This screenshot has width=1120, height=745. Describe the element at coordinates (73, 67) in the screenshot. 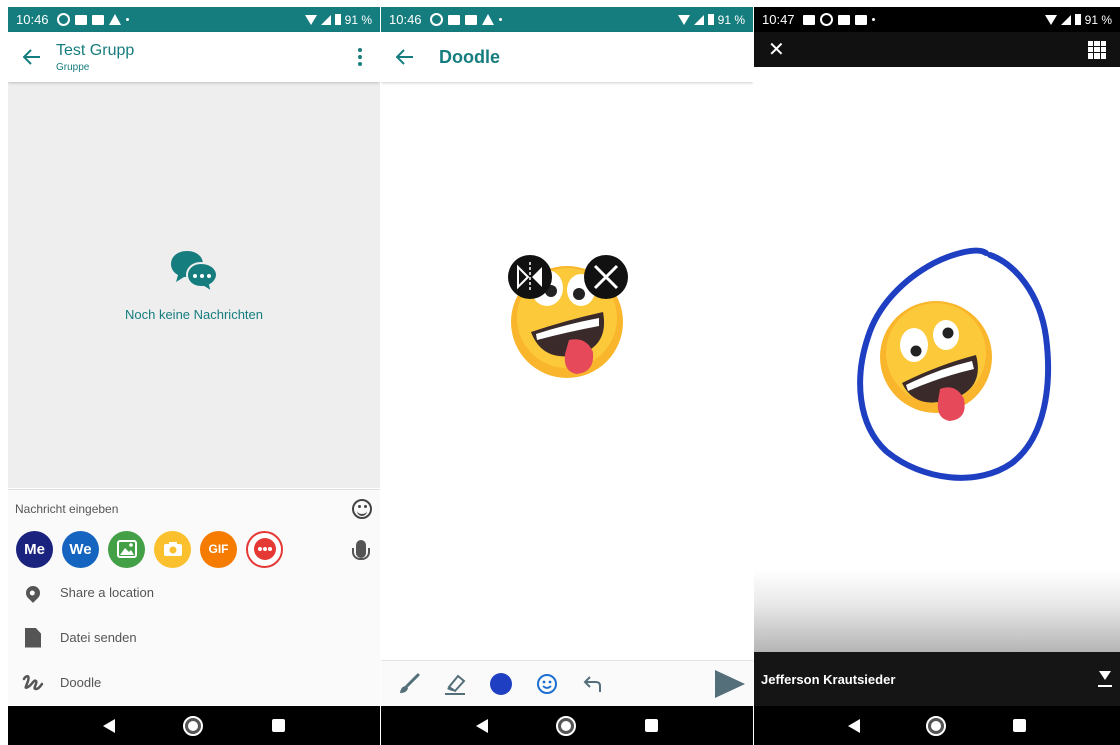

I see `chat-subtitle: Gruppe` at that location.